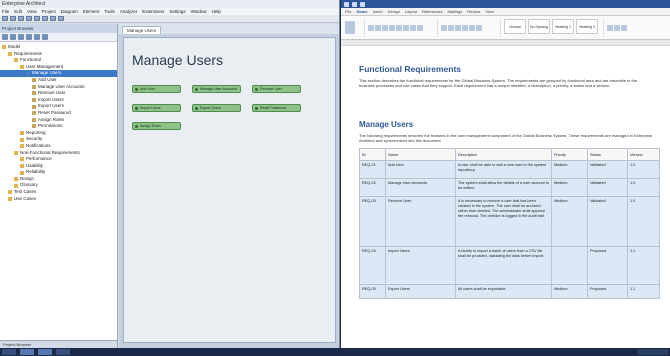 This screenshot has height=356, width=670. I want to click on move-up-icon, so click(29, 37).